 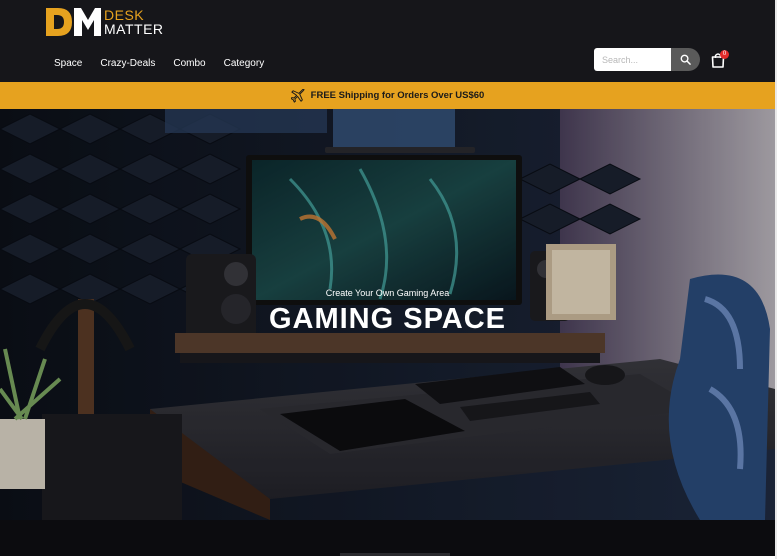 What do you see at coordinates (720, 60) in the screenshot?
I see `cart-button: 0` at bounding box center [720, 60].